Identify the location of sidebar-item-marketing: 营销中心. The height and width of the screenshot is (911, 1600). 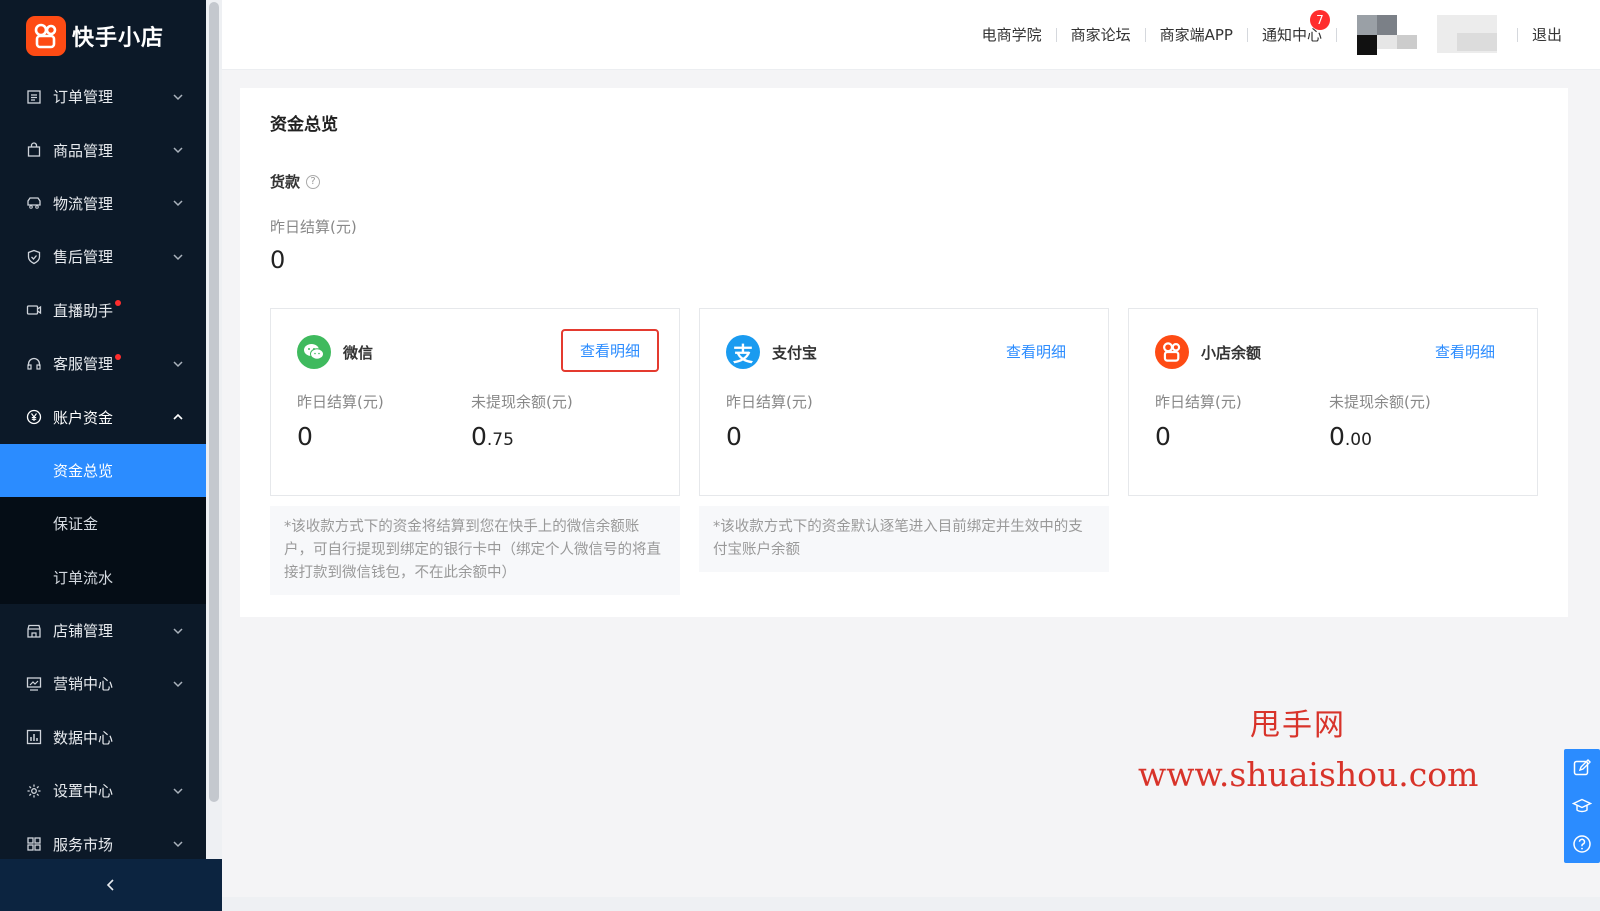
(103, 683).